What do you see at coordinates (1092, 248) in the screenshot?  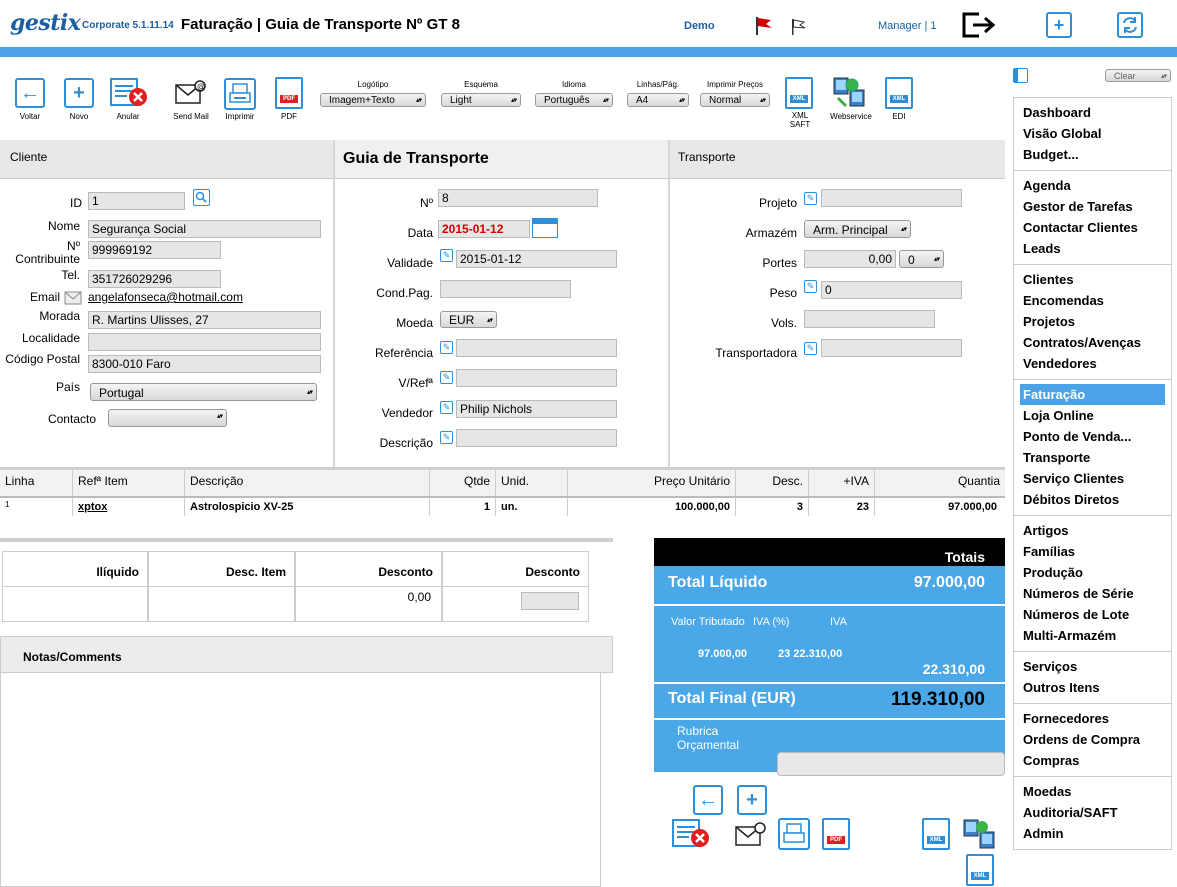 I see `sidebar-item-leads: Leads` at bounding box center [1092, 248].